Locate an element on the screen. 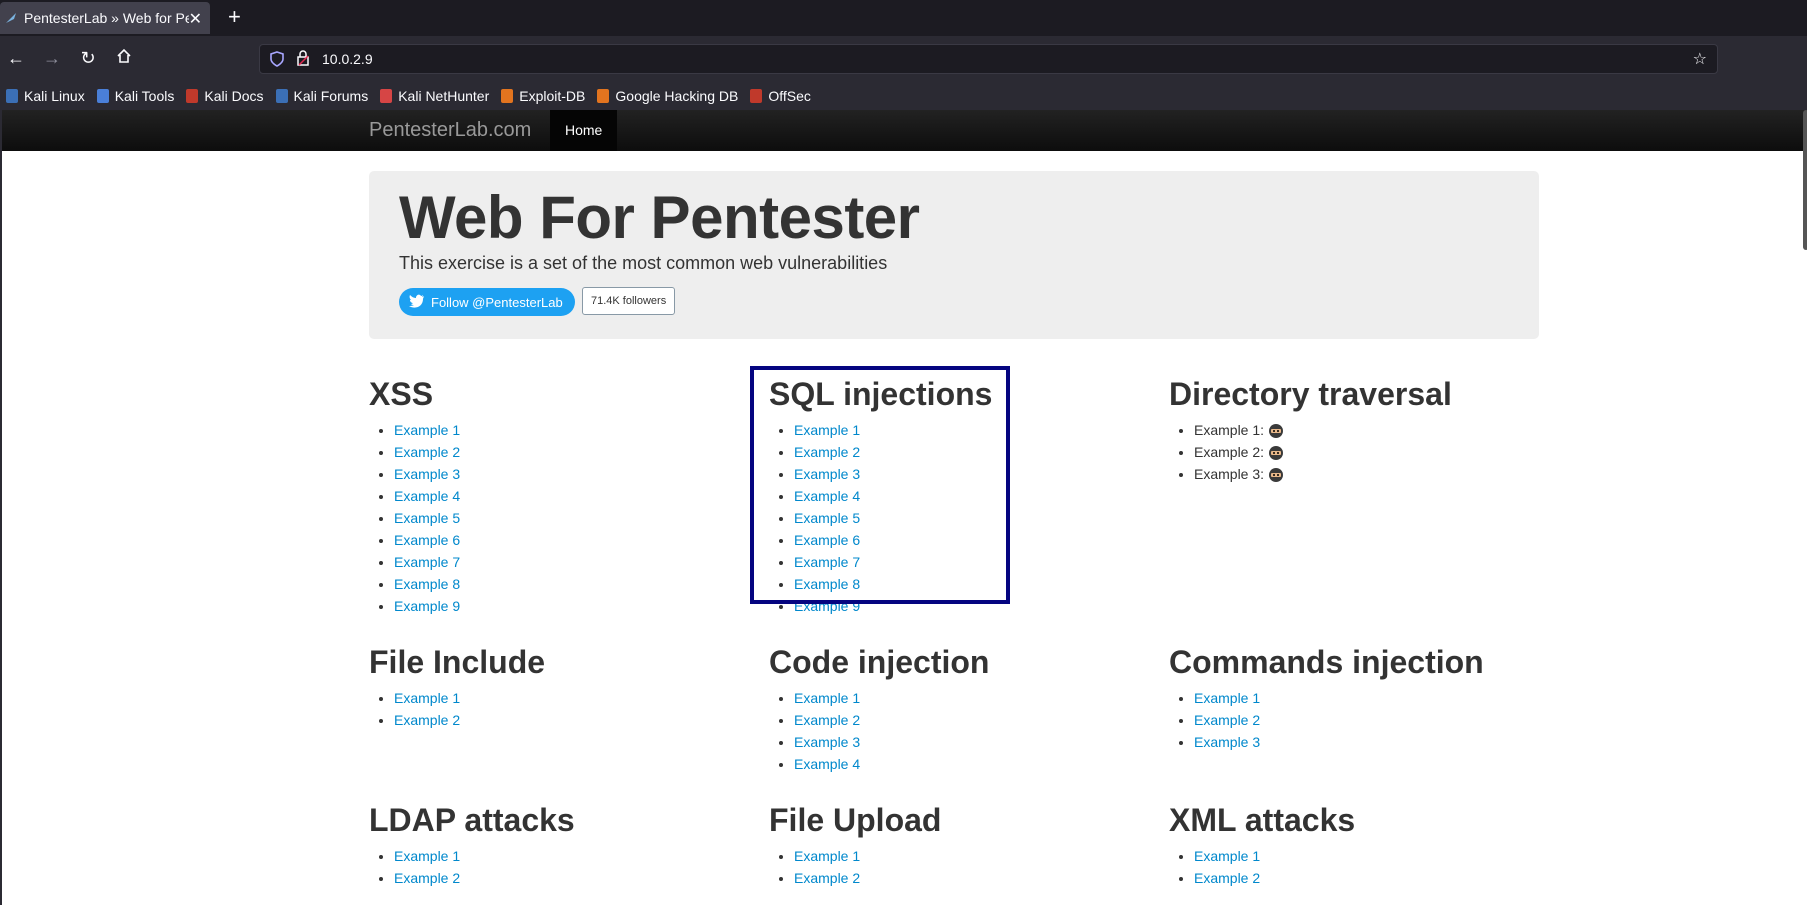 The width and height of the screenshot is (1807, 905). bookmark-label: Kali Tools is located at coordinates (144, 96).